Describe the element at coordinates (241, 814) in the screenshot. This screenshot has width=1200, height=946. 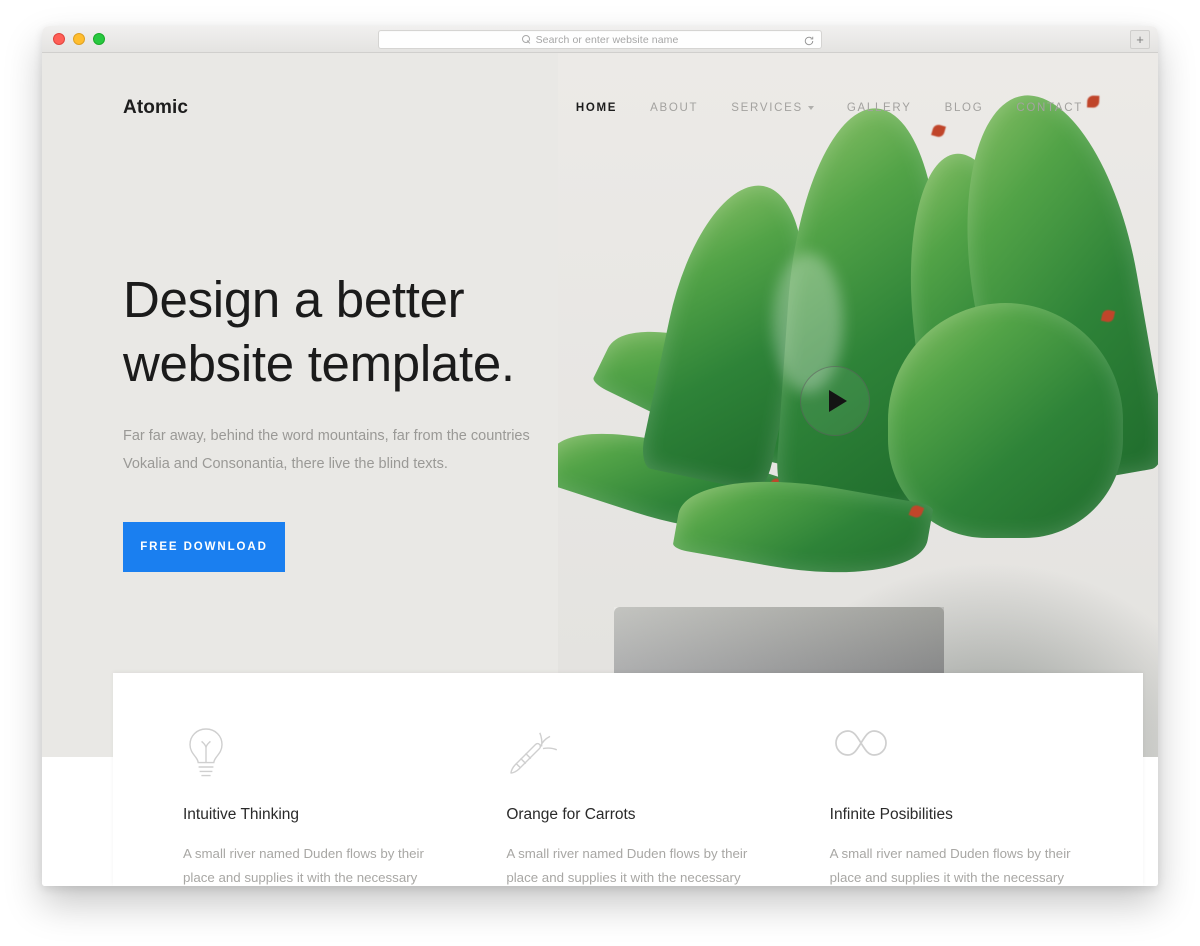
I see `feature-title: Intuitive Thinking` at that location.